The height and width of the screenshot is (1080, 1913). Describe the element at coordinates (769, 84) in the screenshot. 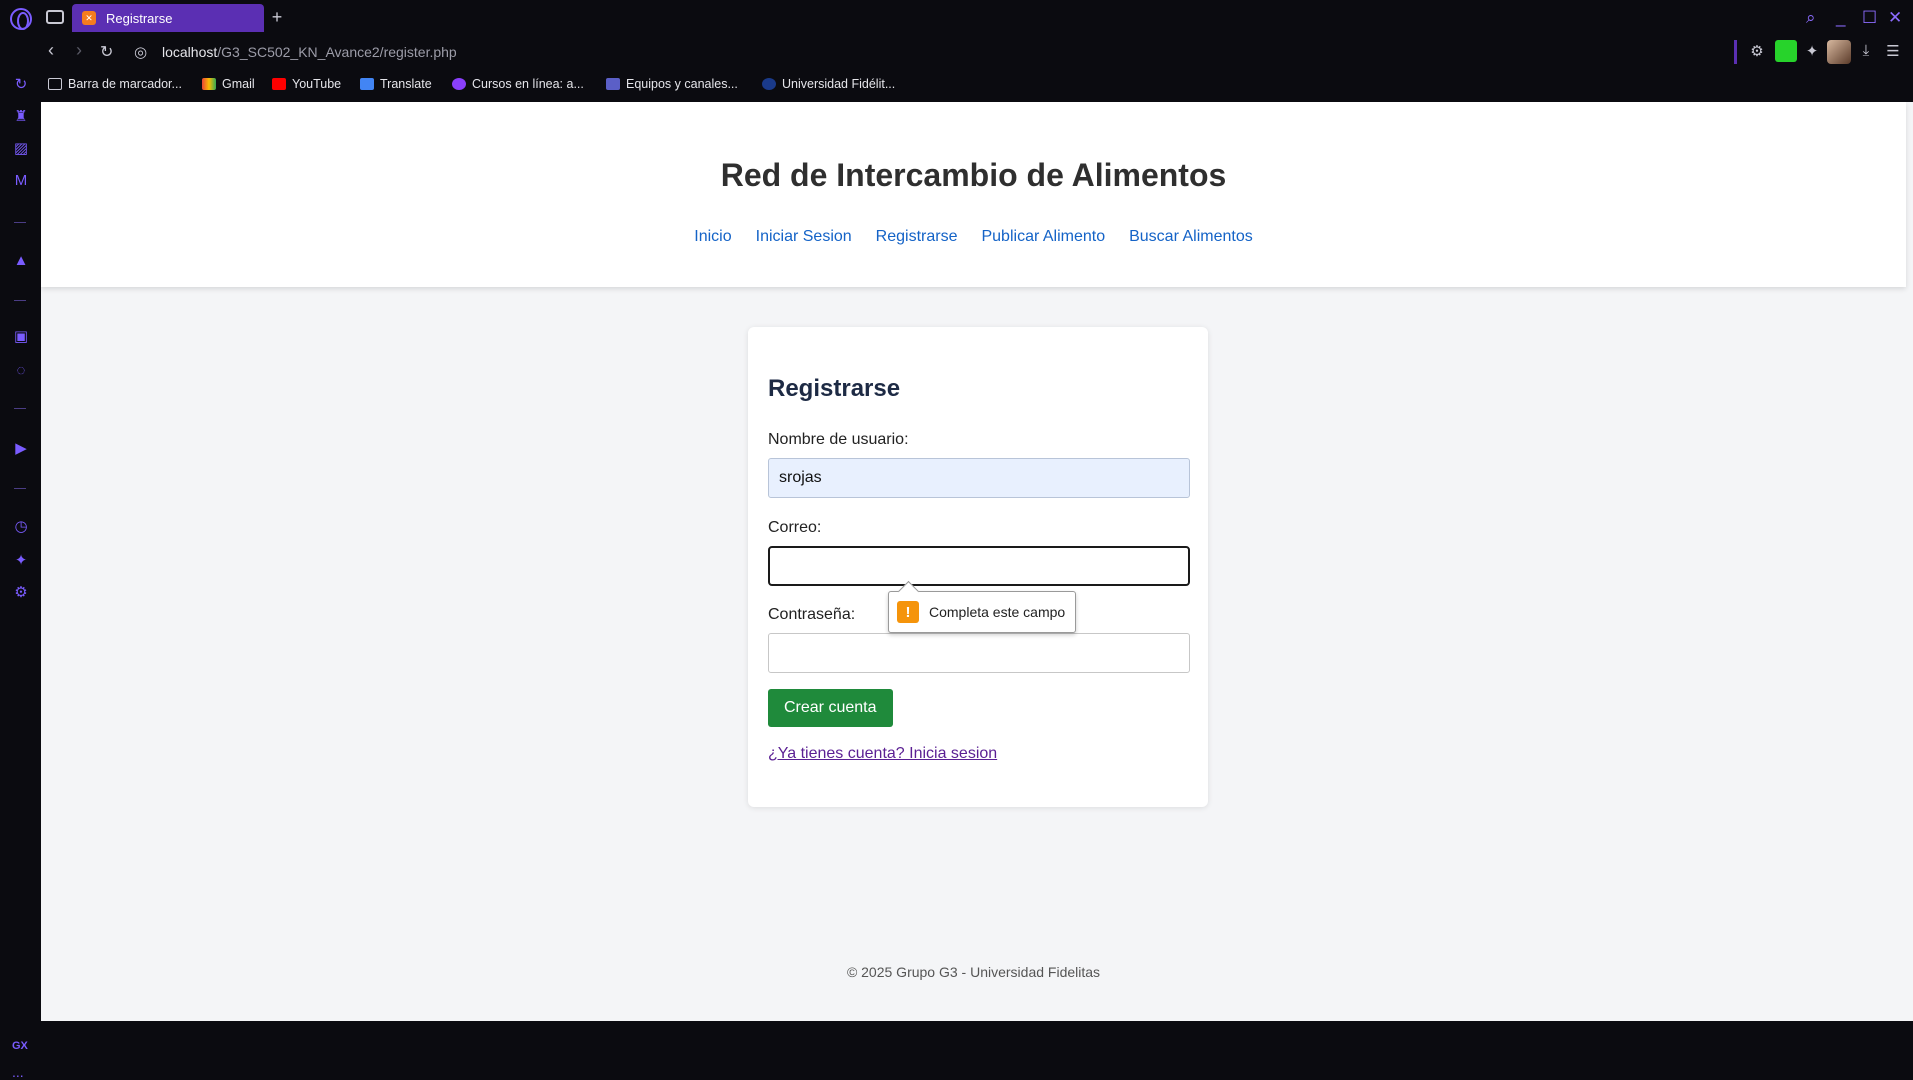

I see `university-icon` at that location.